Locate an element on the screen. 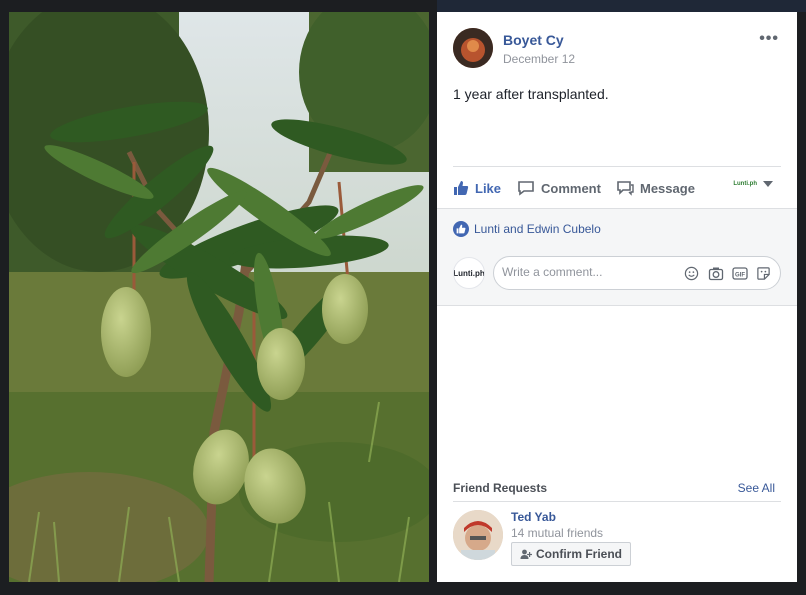 The height and width of the screenshot is (595, 806). comment-input is located at coordinates (587, 272).